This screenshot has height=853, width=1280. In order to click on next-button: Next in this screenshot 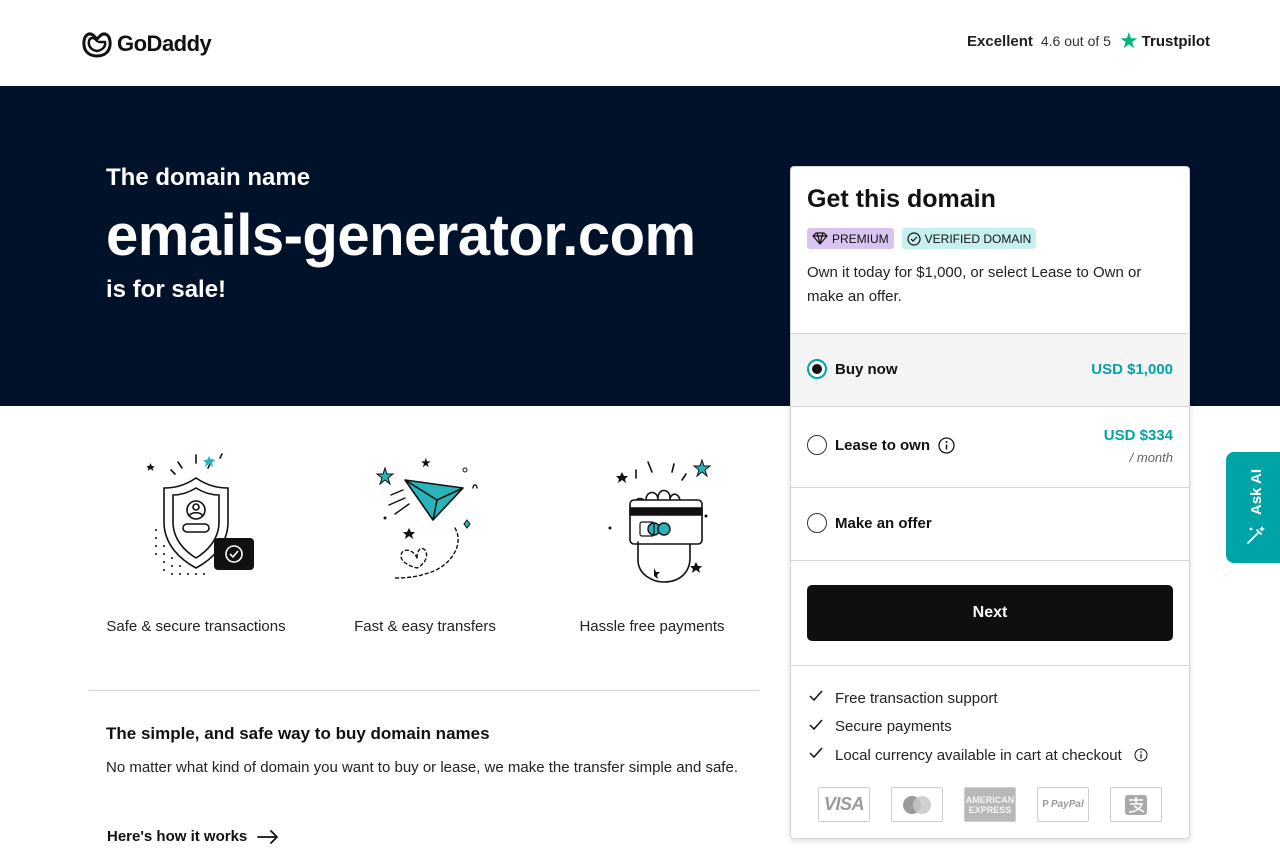, I will do `click(990, 613)`.